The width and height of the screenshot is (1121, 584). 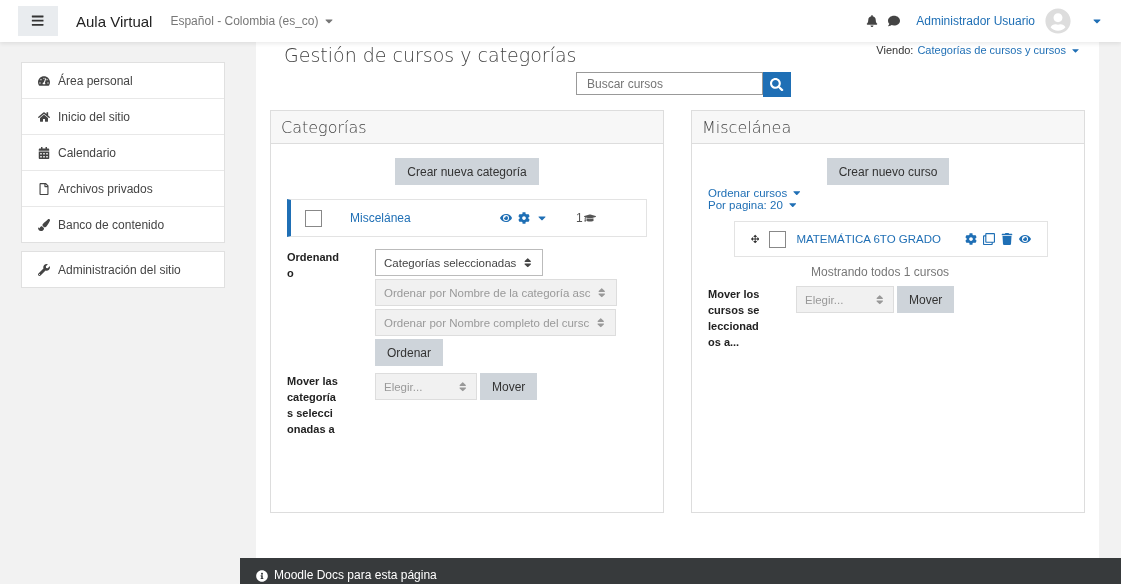 What do you see at coordinates (123, 269) in the screenshot?
I see `sidebar-item: Administración del sitio` at bounding box center [123, 269].